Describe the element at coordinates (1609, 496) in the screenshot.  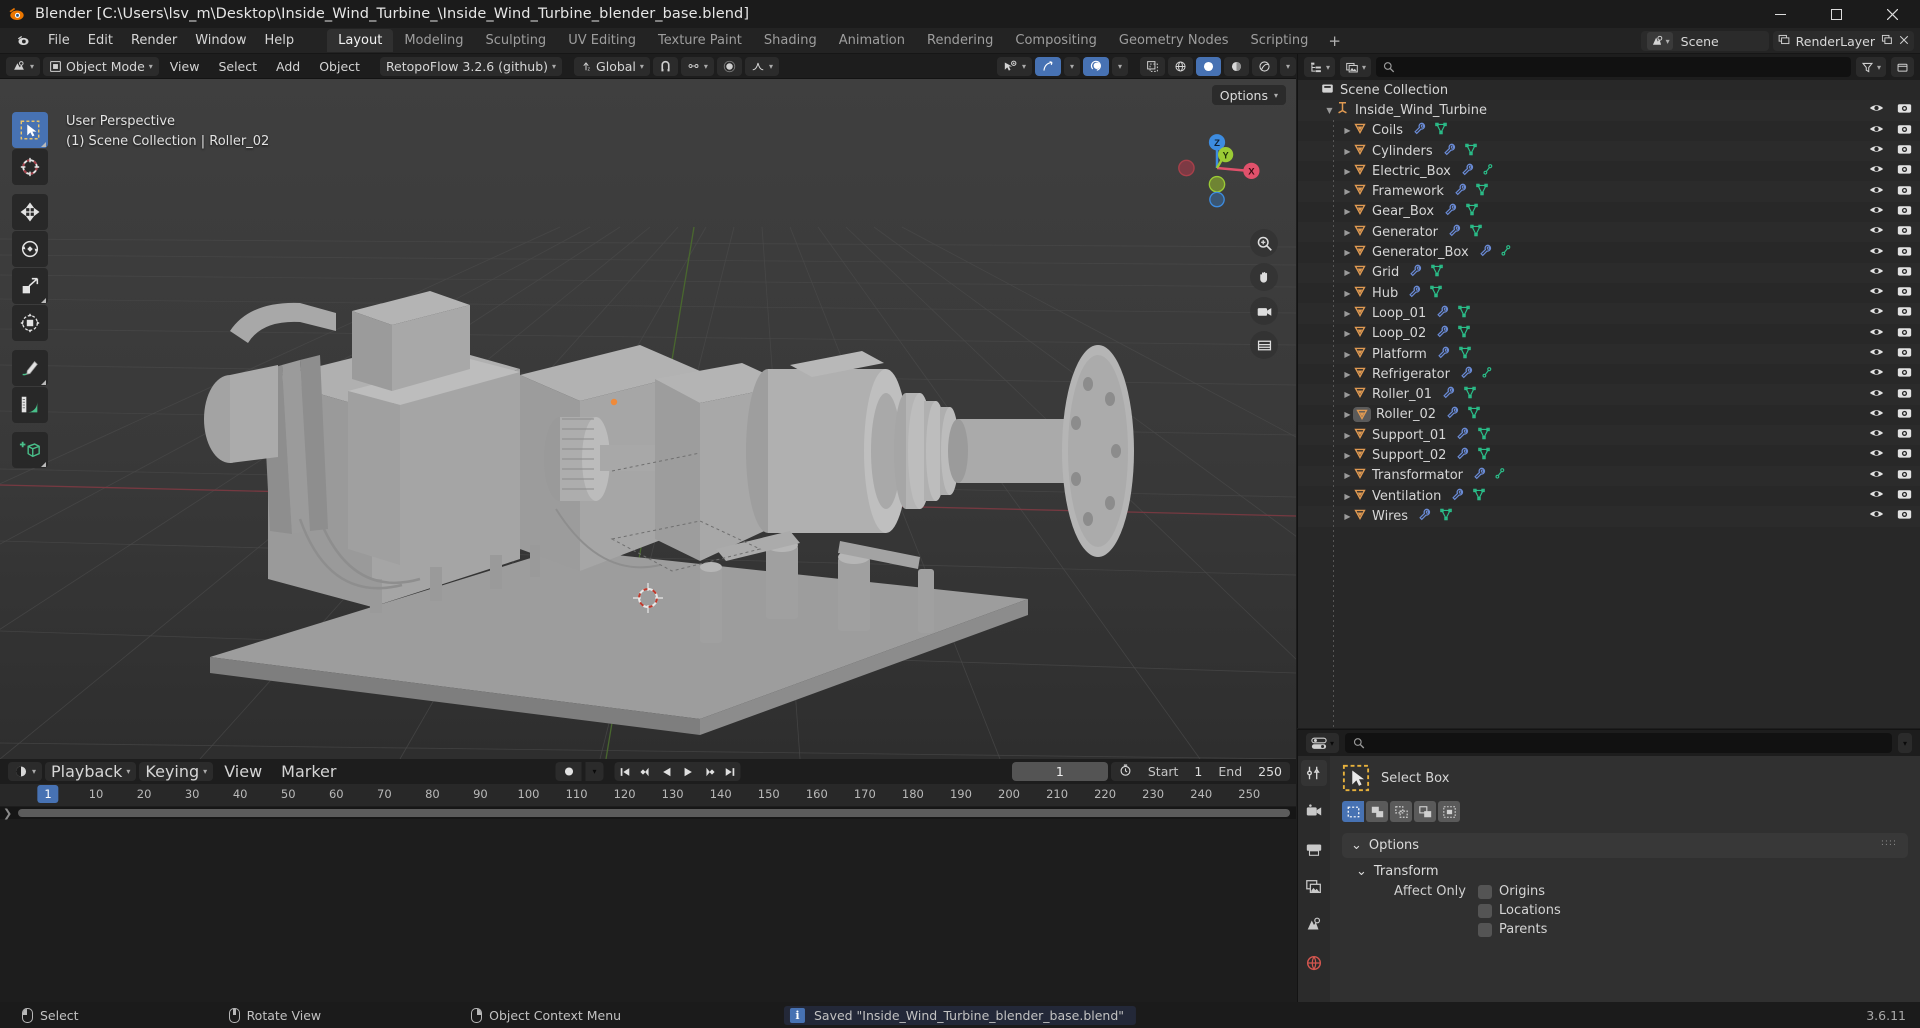
I see `outliner-row-ventilation: ▶ Ventilation` at that location.